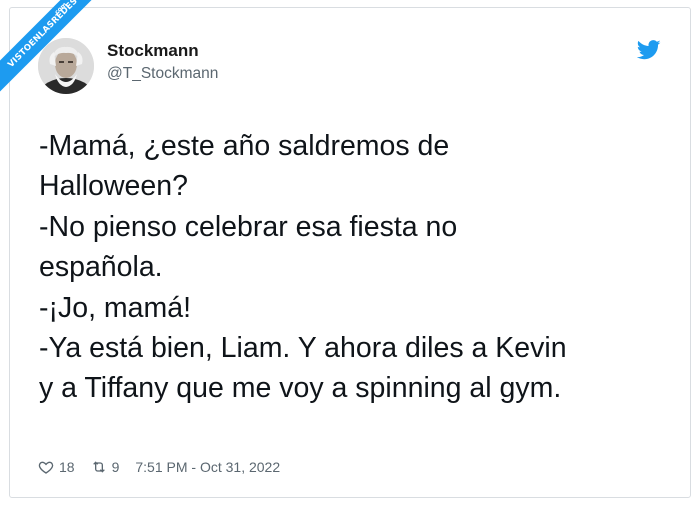 This screenshot has width=700, height=507. I want to click on tweet-line: Halloween?, so click(113, 186).